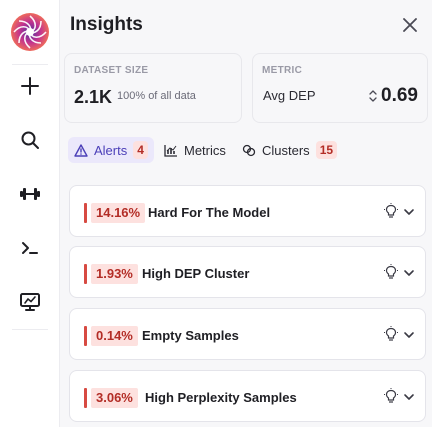  Describe the element at coordinates (399, 95) in the screenshot. I see `metric-value: 0.69` at that location.